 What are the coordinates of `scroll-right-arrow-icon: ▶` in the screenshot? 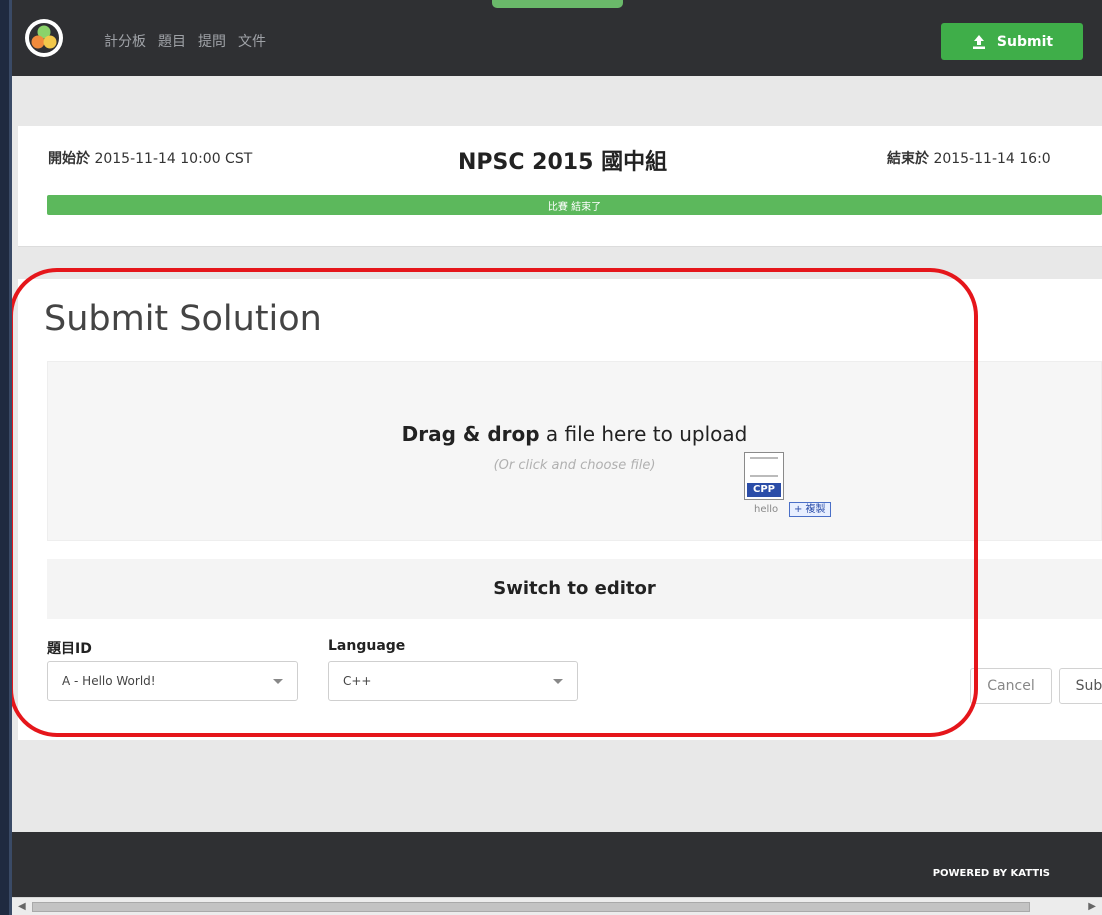 It's located at (1092, 906).